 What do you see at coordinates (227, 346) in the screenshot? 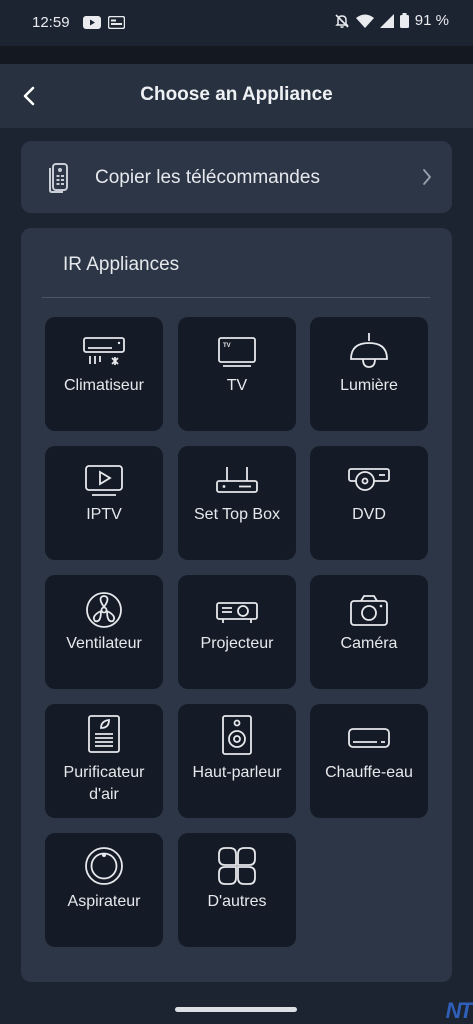
I see `svg-text: TV` at bounding box center [227, 346].